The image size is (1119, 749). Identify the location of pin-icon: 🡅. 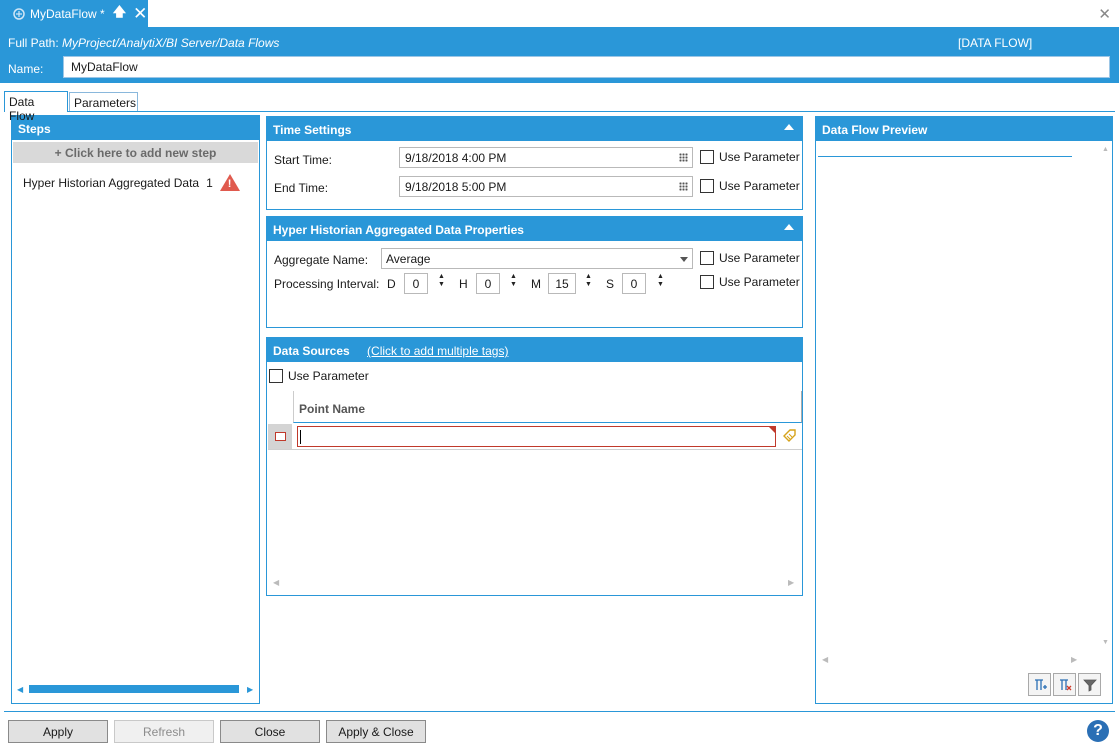
(119, 14).